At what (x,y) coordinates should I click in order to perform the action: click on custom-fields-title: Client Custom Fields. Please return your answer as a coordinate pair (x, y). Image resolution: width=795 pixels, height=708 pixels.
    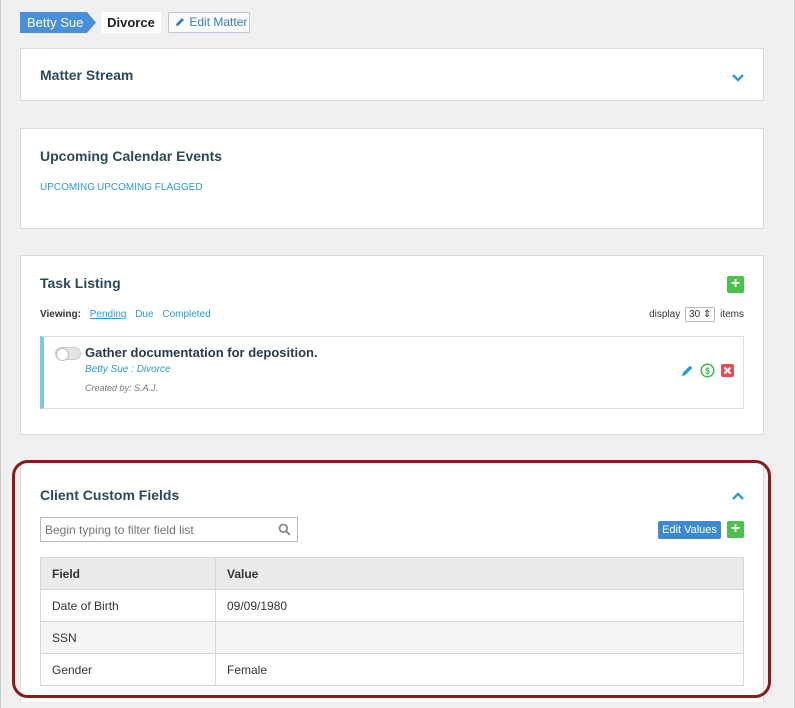
    Looking at the image, I should click on (110, 495).